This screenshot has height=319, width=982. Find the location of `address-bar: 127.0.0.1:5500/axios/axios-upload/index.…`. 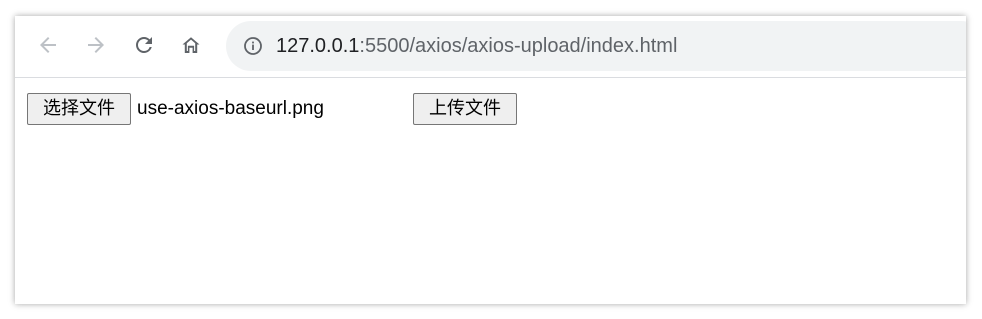

address-bar: 127.0.0.1:5500/axios/axios-upload/index.… is located at coordinates (596, 46).